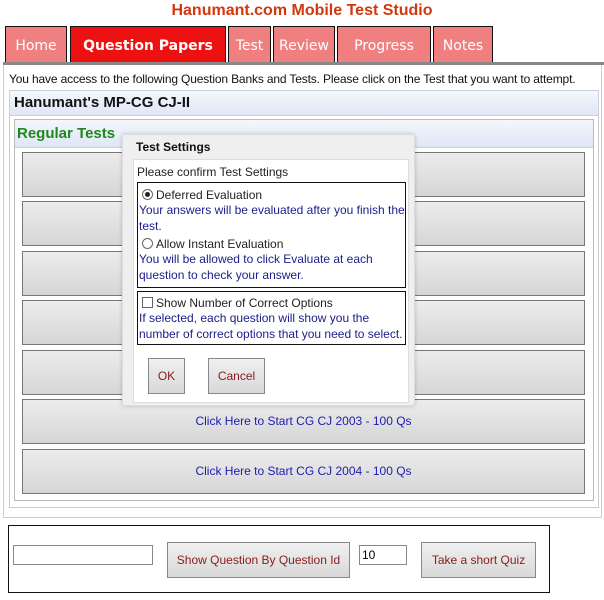 The image size is (604, 600). I want to click on quiz-count-input, so click(383, 555).